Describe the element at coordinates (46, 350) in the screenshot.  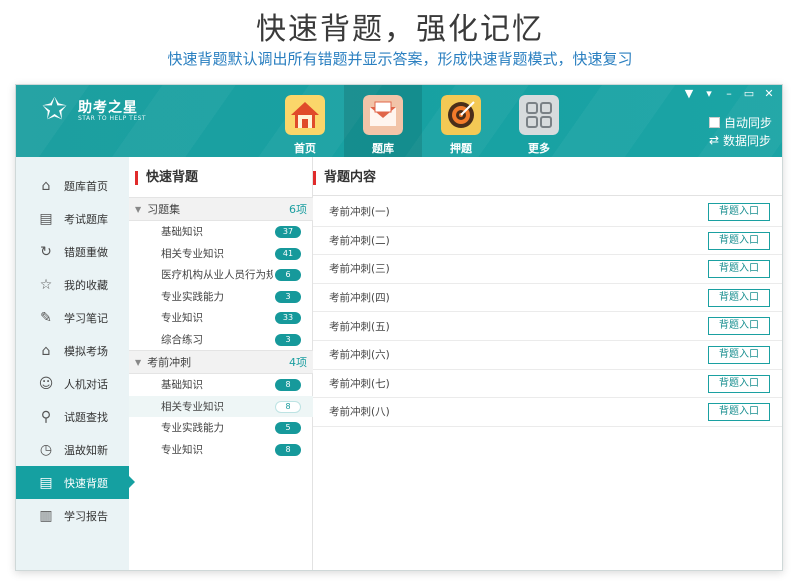
I see `graduation-cap-icon: ⌂` at that location.